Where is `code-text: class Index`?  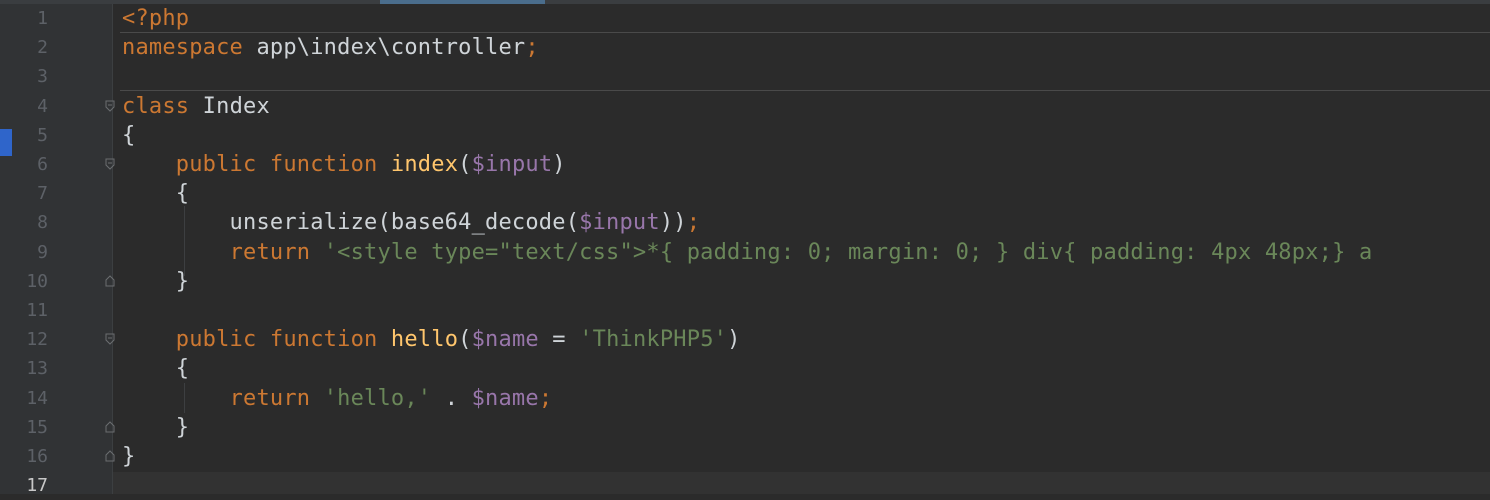
code-text: class Index is located at coordinates (196, 106).